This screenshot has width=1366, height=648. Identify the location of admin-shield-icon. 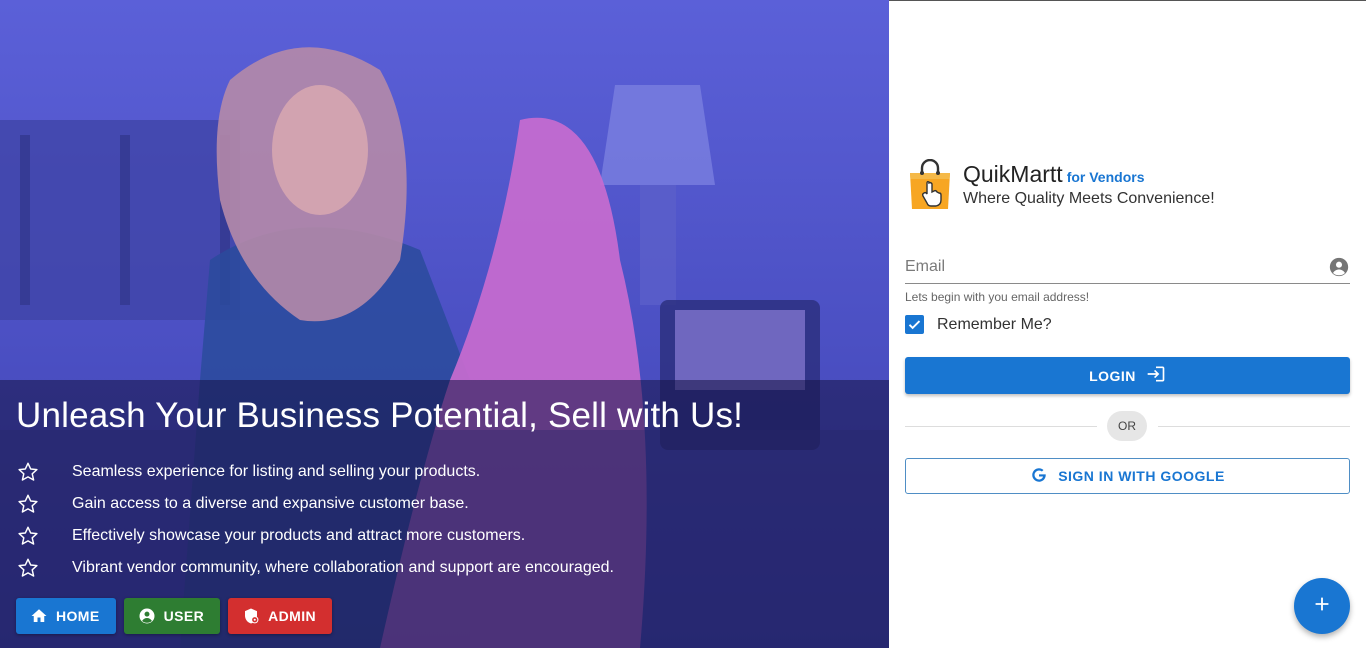
(251, 616).